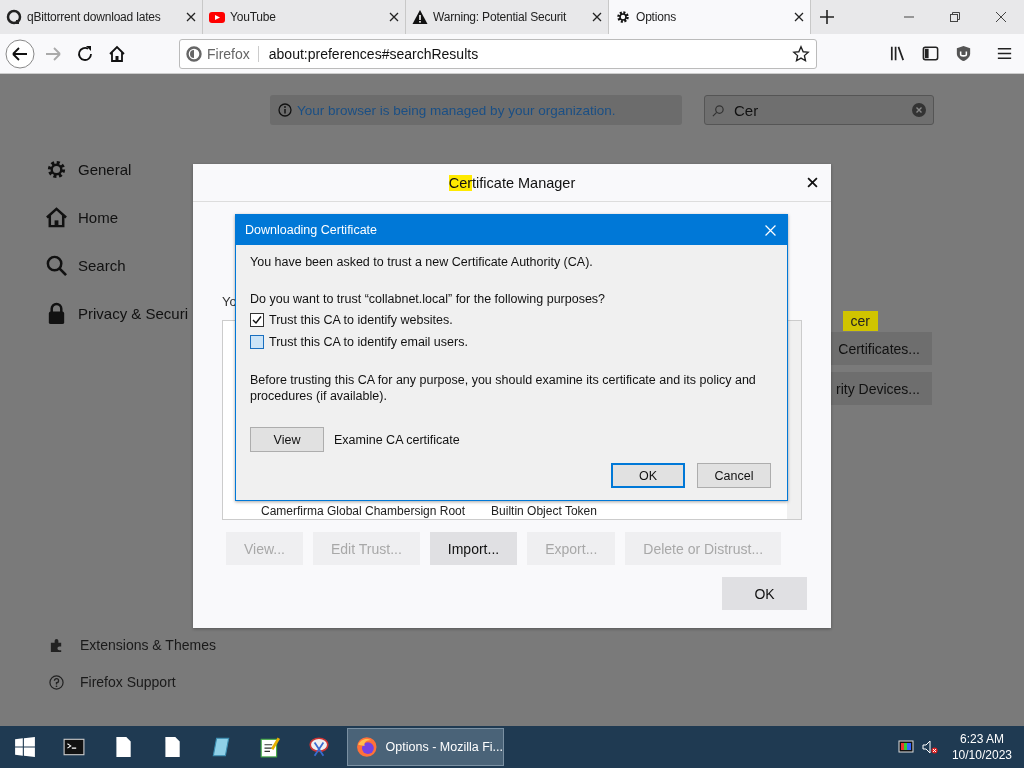  Describe the element at coordinates (142, 682) in the screenshot. I see `sidebar-link: Firefox Support` at that location.